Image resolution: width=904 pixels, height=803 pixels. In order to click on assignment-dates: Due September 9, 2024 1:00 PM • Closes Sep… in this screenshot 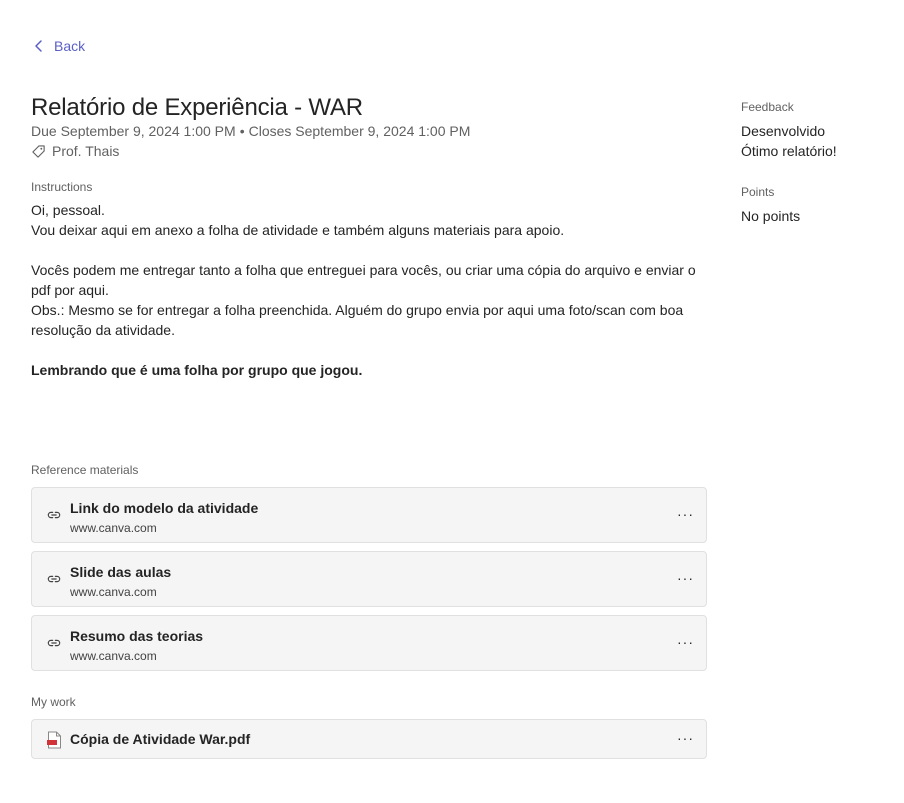, I will do `click(250, 131)`.